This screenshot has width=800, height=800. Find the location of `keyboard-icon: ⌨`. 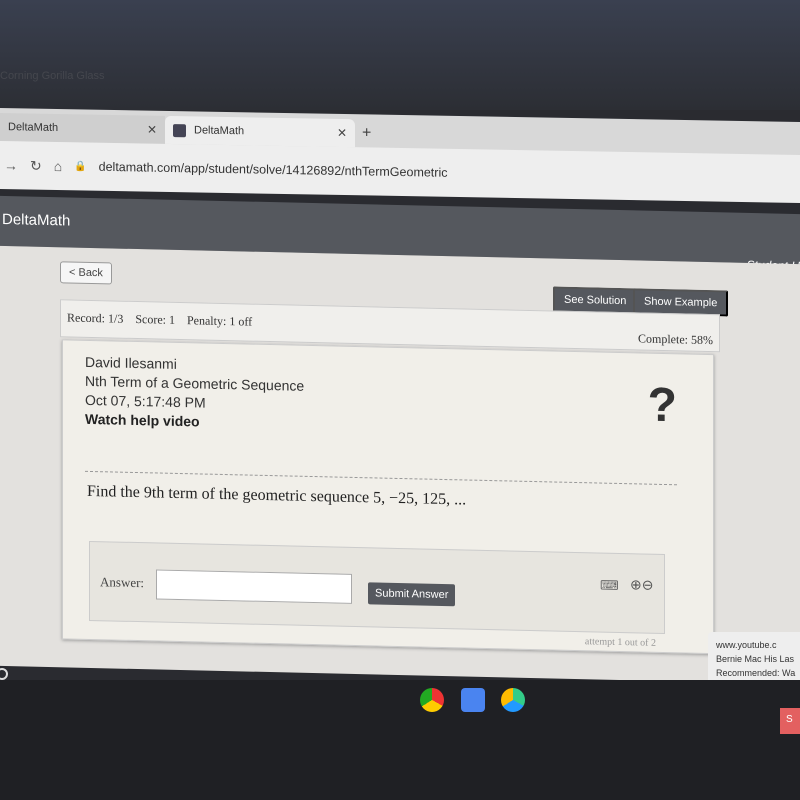

keyboard-icon: ⌨ is located at coordinates (609, 586).